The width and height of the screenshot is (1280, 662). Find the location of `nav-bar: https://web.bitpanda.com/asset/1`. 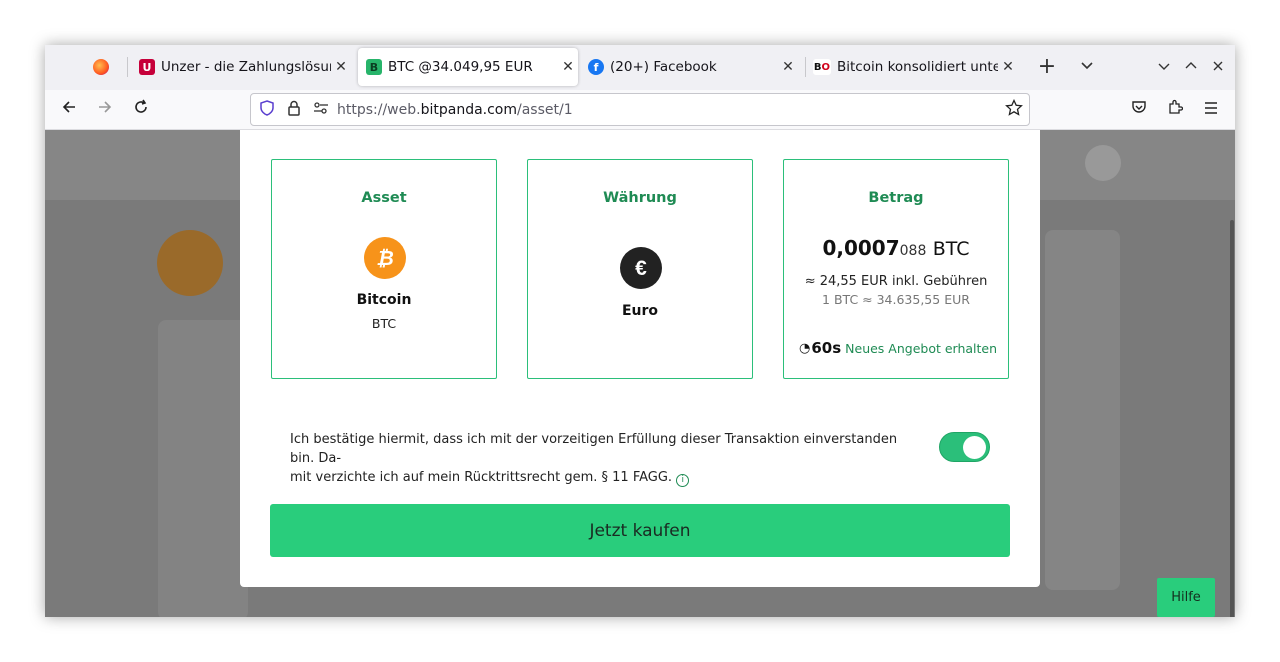

nav-bar: https://web.bitpanda.com/asset/1 is located at coordinates (640, 110).